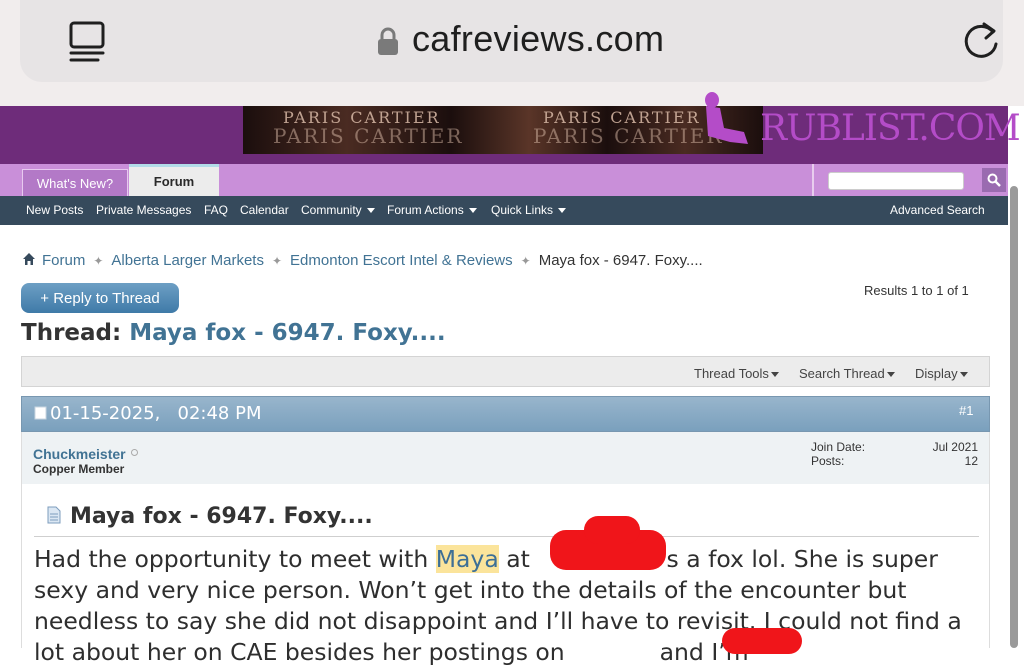  I want to click on lock-icon, so click(388, 41).